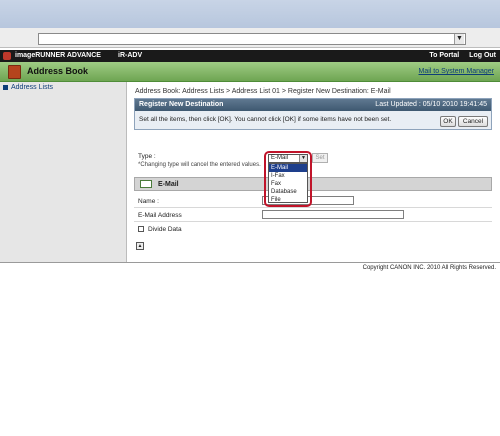 The height and width of the screenshot is (436, 500). What do you see at coordinates (250, 72) in the screenshot?
I see `title-bar: Address Book Mail to System Manager` at bounding box center [250, 72].